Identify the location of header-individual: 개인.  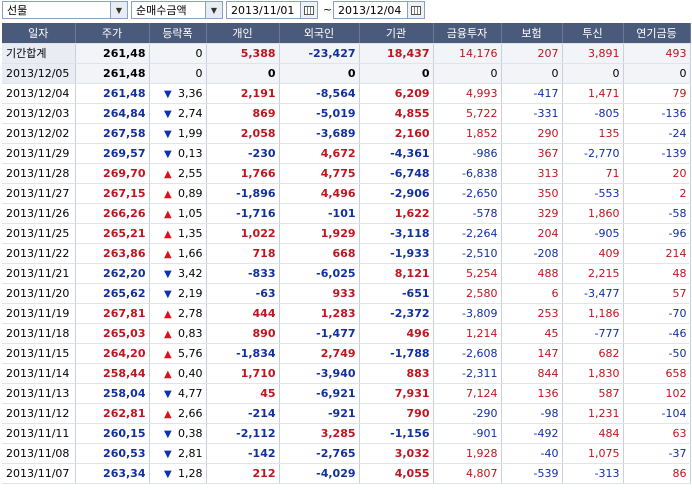
(243, 33).